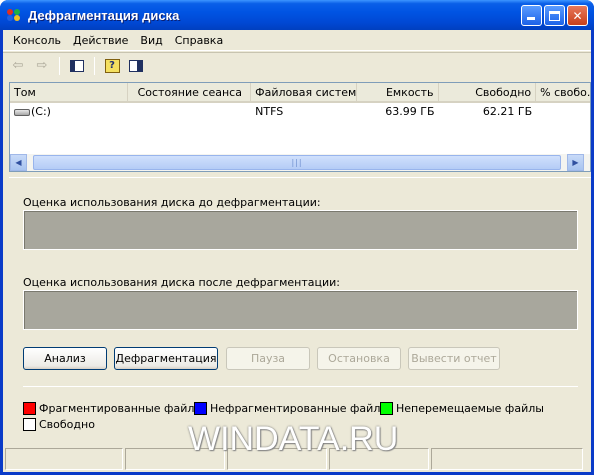  What do you see at coordinates (386, 408) in the screenshot?
I see `green-swatch-icon` at bounding box center [386, 408].